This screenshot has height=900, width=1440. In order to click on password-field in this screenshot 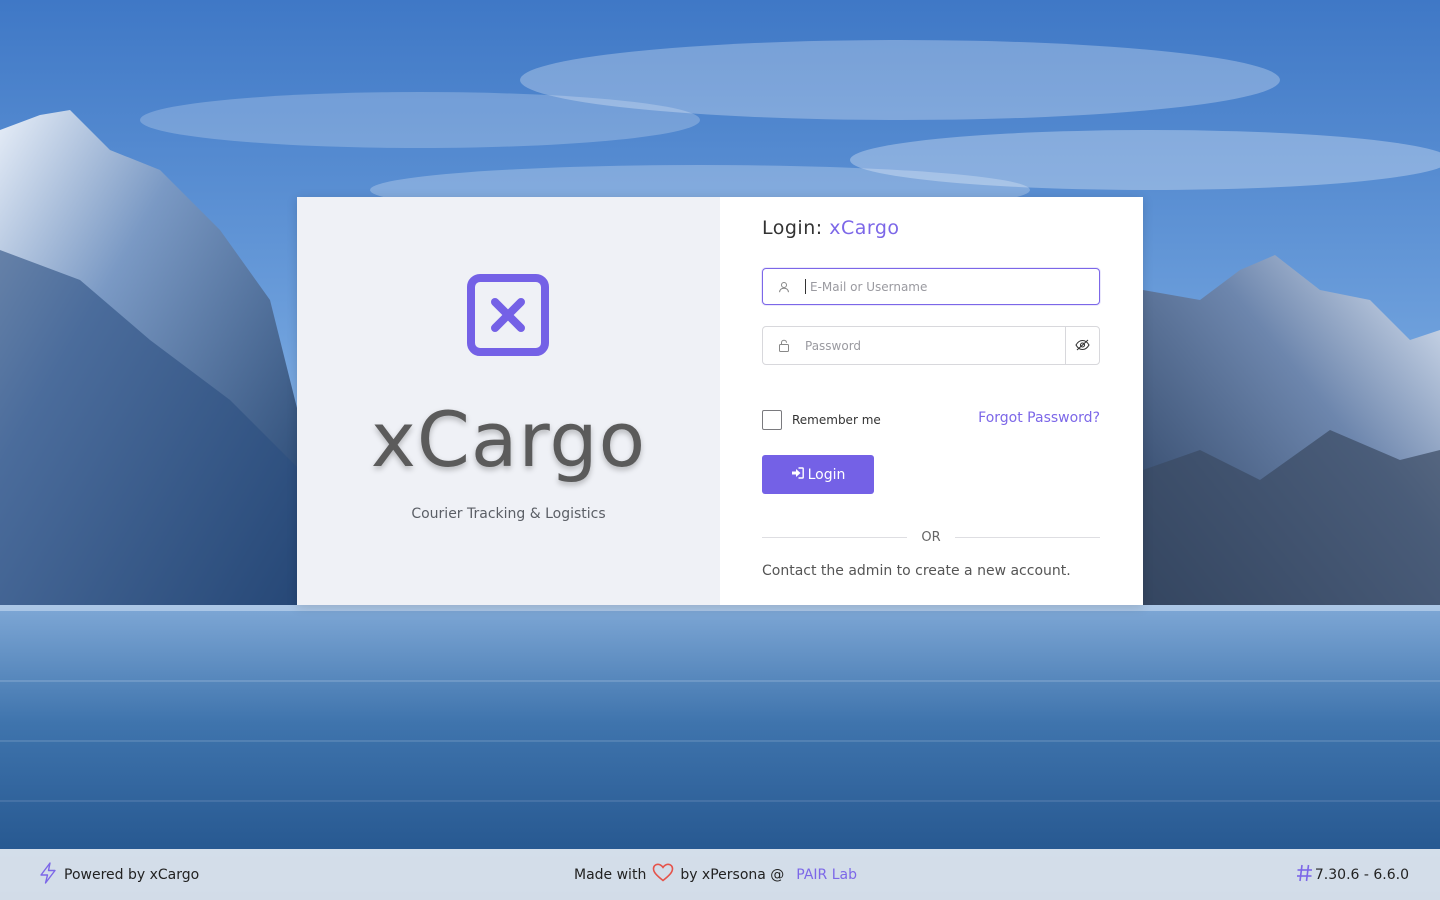, I will do `click(931, 345)`.